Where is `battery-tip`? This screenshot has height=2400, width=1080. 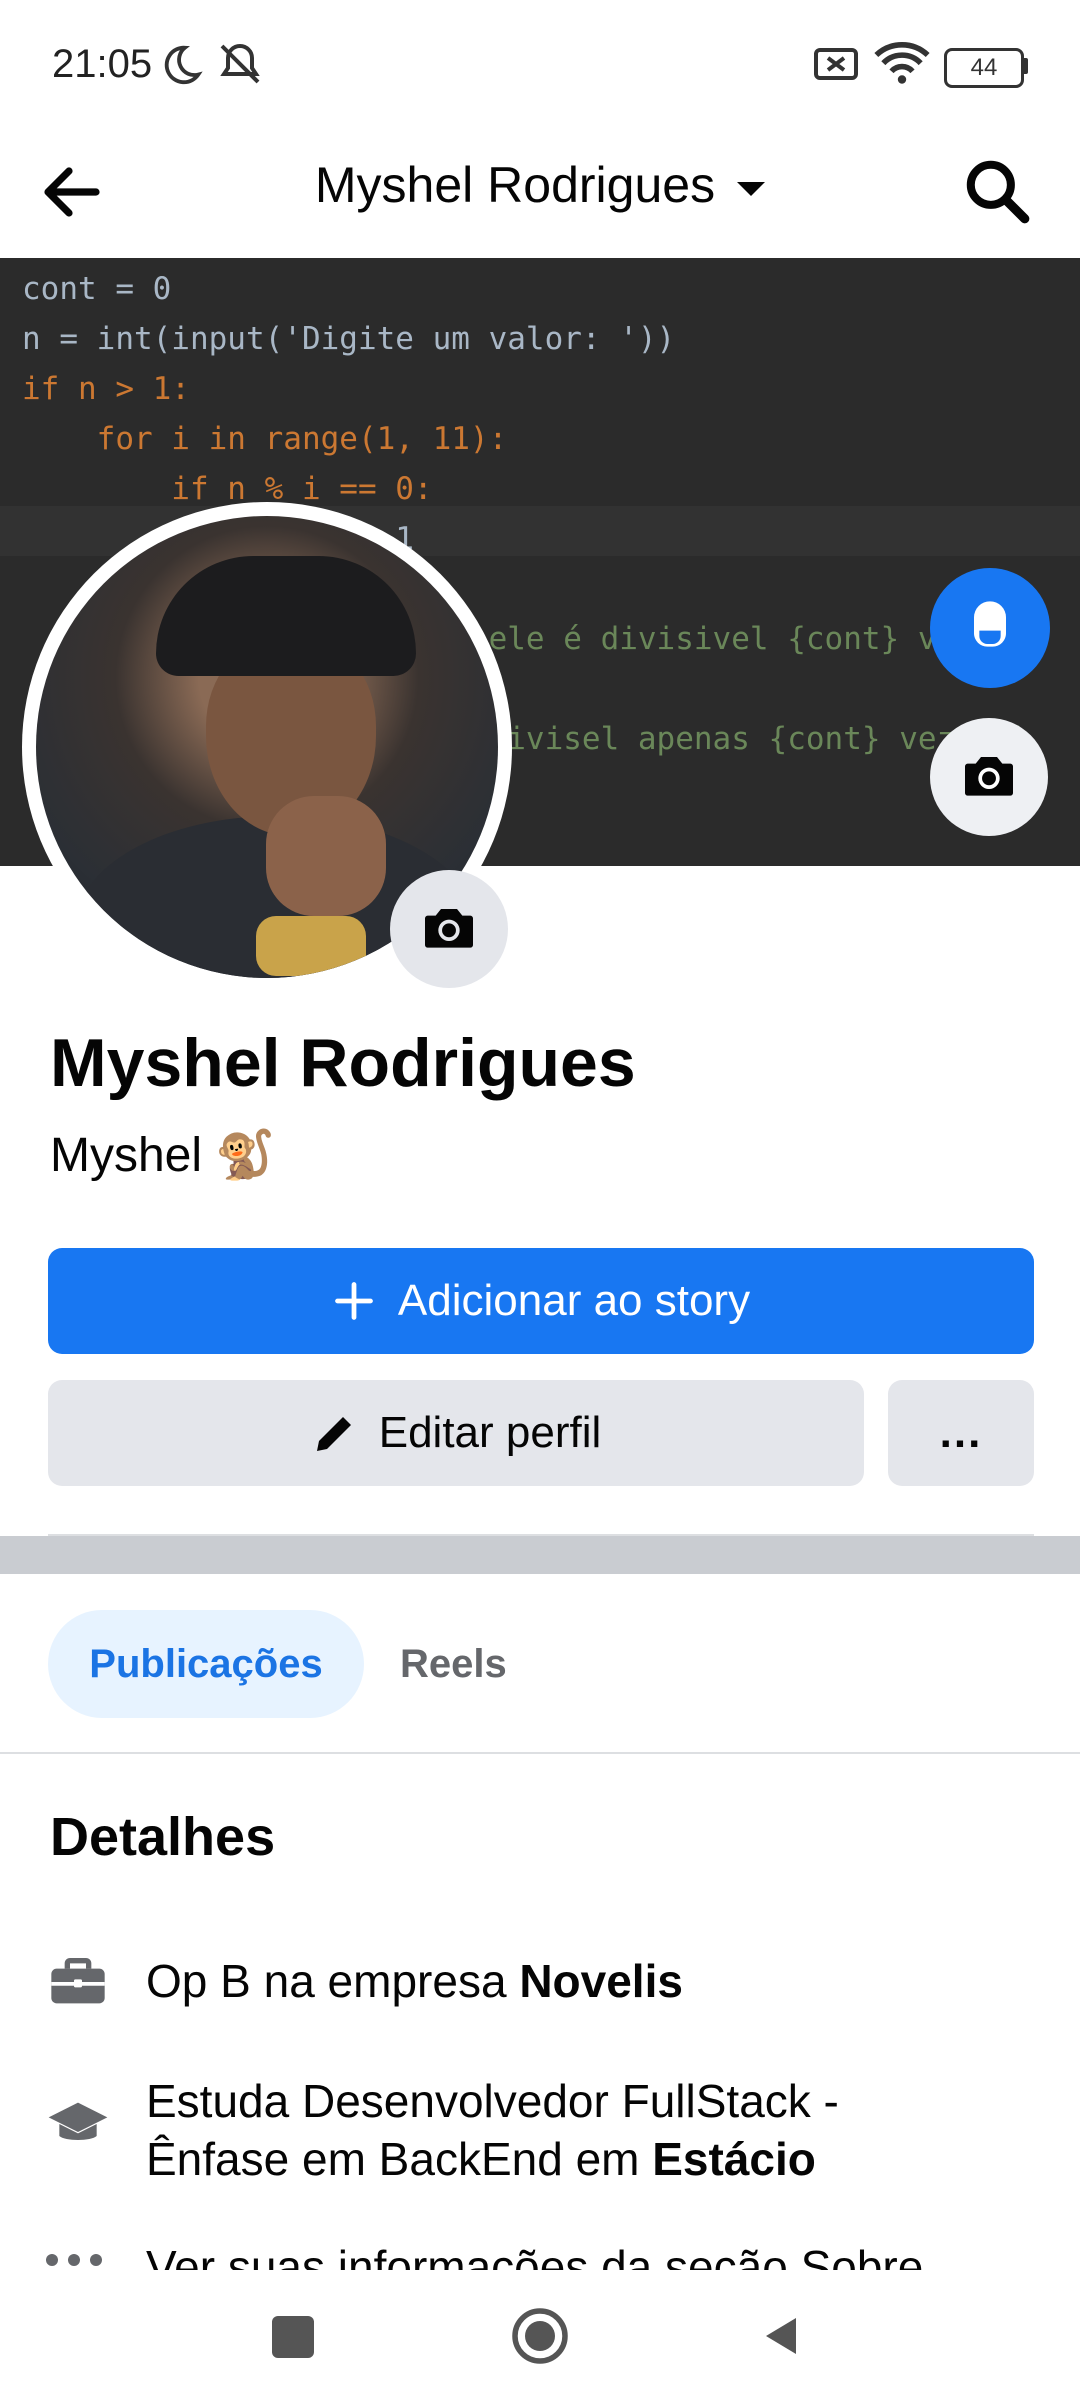 battery-tip is located at coordinates (1025, 66).